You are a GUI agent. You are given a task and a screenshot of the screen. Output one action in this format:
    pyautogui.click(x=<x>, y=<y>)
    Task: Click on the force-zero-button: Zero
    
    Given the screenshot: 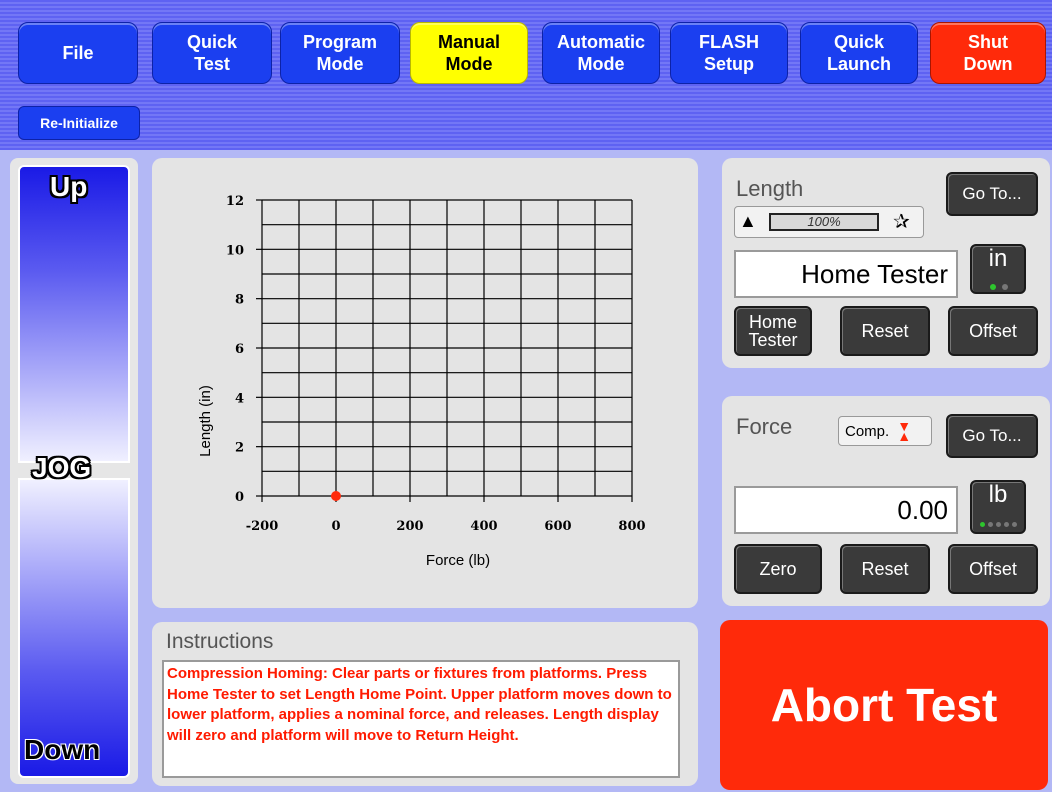 What is the action you would take?
    pyautogui.click(x=778, y=569)
    